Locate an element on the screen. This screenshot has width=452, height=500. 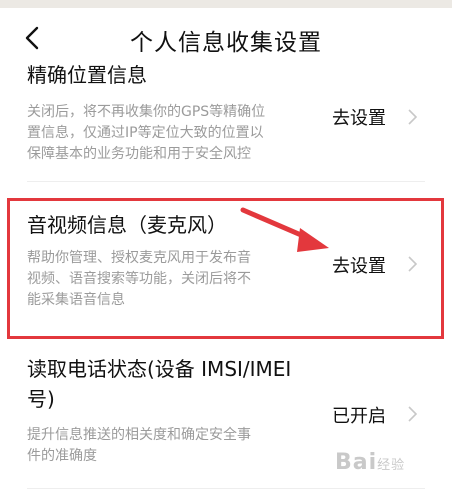
item-title: 读取电话状态(设备 IMSI/IMEI 号) is located at coordinates (159, 384).